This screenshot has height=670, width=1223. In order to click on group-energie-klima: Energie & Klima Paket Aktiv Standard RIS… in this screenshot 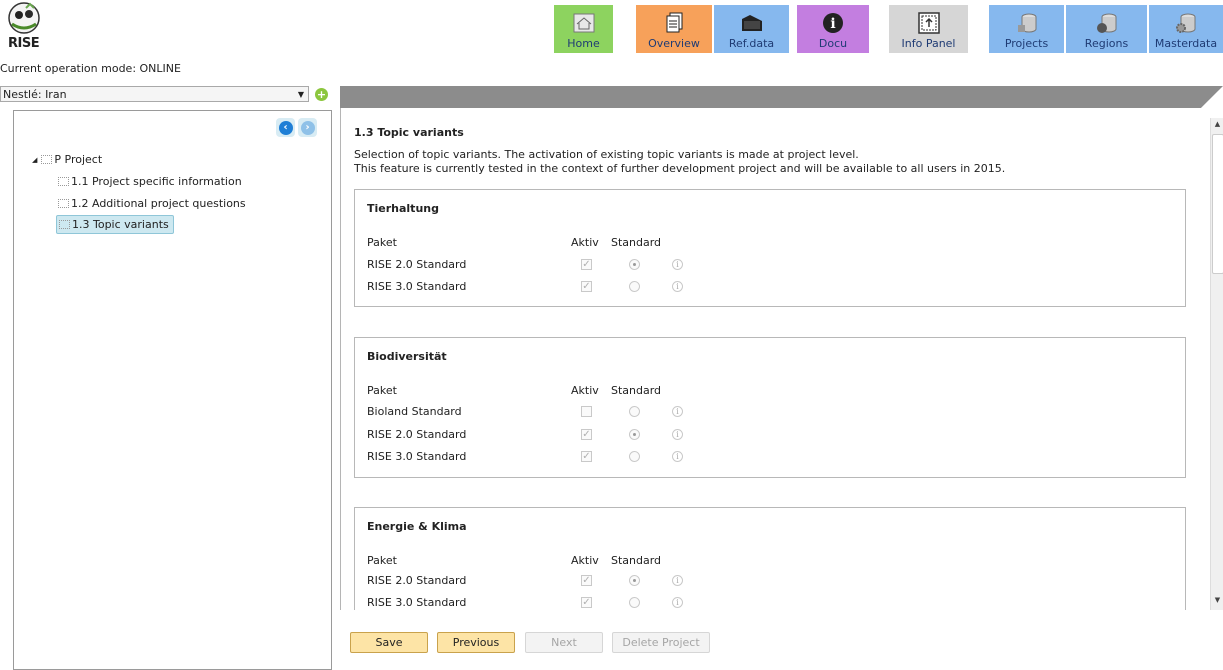, I will do `click(770, 558)`.